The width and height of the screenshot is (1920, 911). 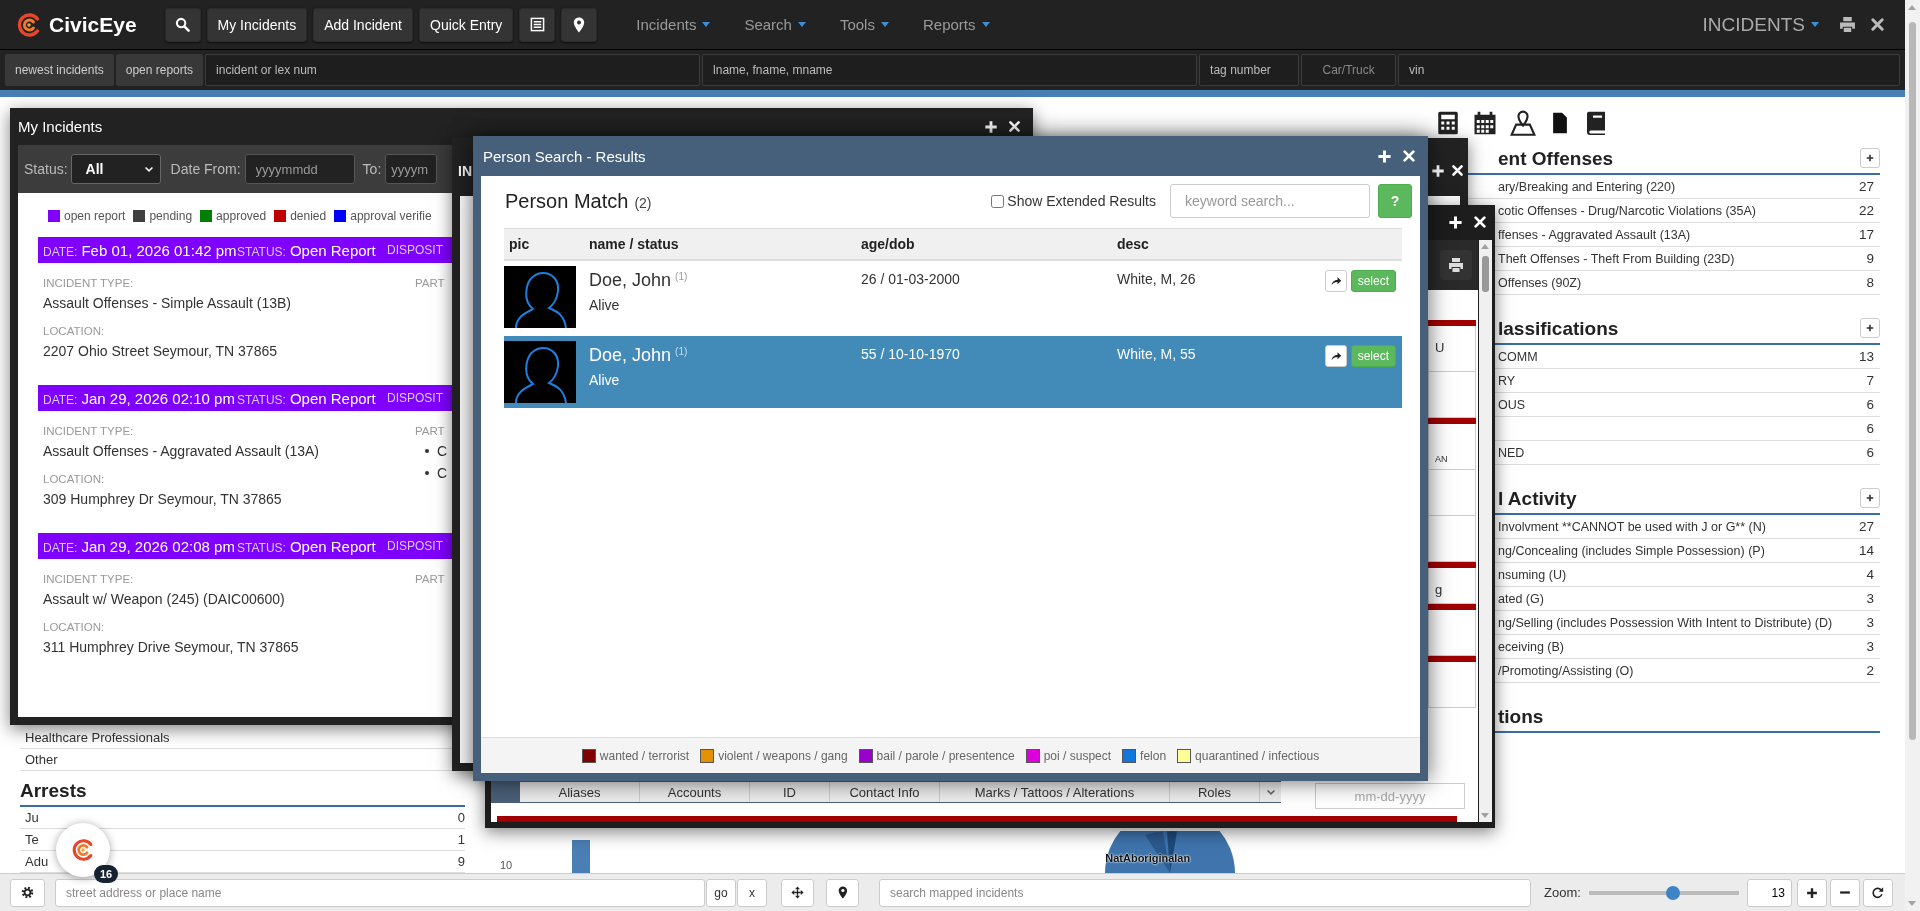 What do you see at coordinates (1521, 598) in the screenshot?
I see `category-label: ated (G)` at bounding box center [1521, 598].